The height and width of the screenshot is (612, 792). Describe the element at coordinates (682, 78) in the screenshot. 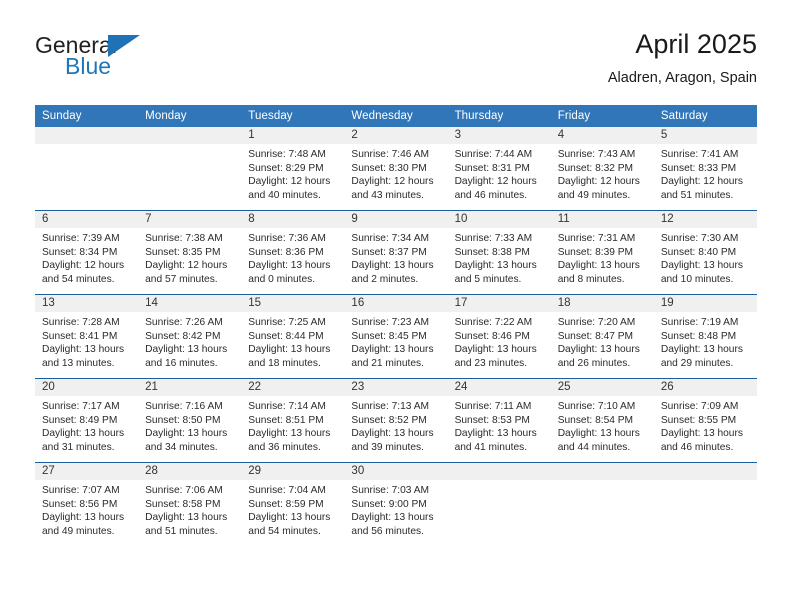

I see `location-subtitle: Aladren, Aragon, Spain` at that location.